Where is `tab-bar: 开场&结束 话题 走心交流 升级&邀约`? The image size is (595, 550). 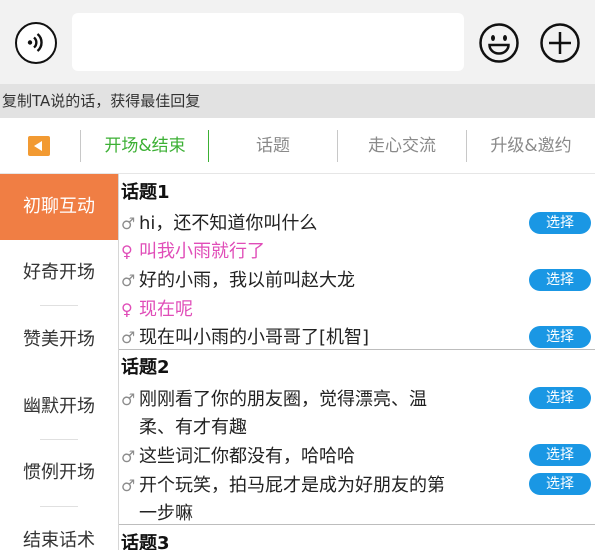 tab-bar: 开场&结束 话题 走心交流 升级&邀约 is located at coordinates (297, 146).